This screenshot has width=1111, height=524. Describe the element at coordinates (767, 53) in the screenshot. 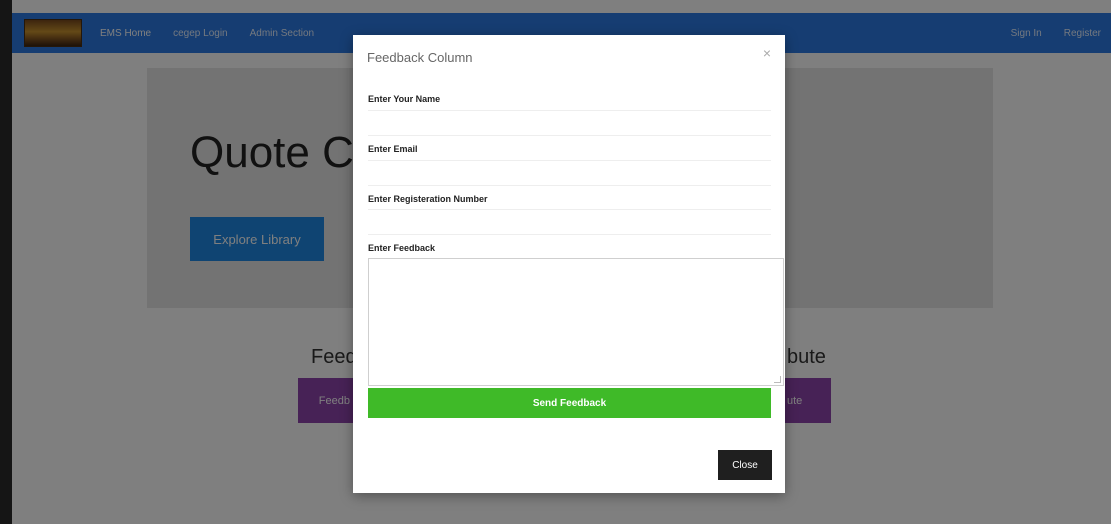

I see `close-icon: ×` at that location.